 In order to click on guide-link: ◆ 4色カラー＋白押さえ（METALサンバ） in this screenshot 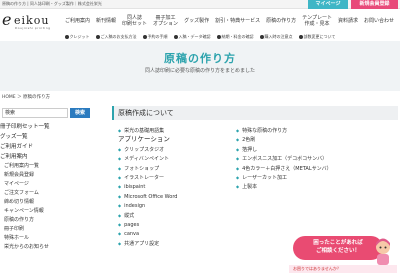, I will do `click(305, 168)`.